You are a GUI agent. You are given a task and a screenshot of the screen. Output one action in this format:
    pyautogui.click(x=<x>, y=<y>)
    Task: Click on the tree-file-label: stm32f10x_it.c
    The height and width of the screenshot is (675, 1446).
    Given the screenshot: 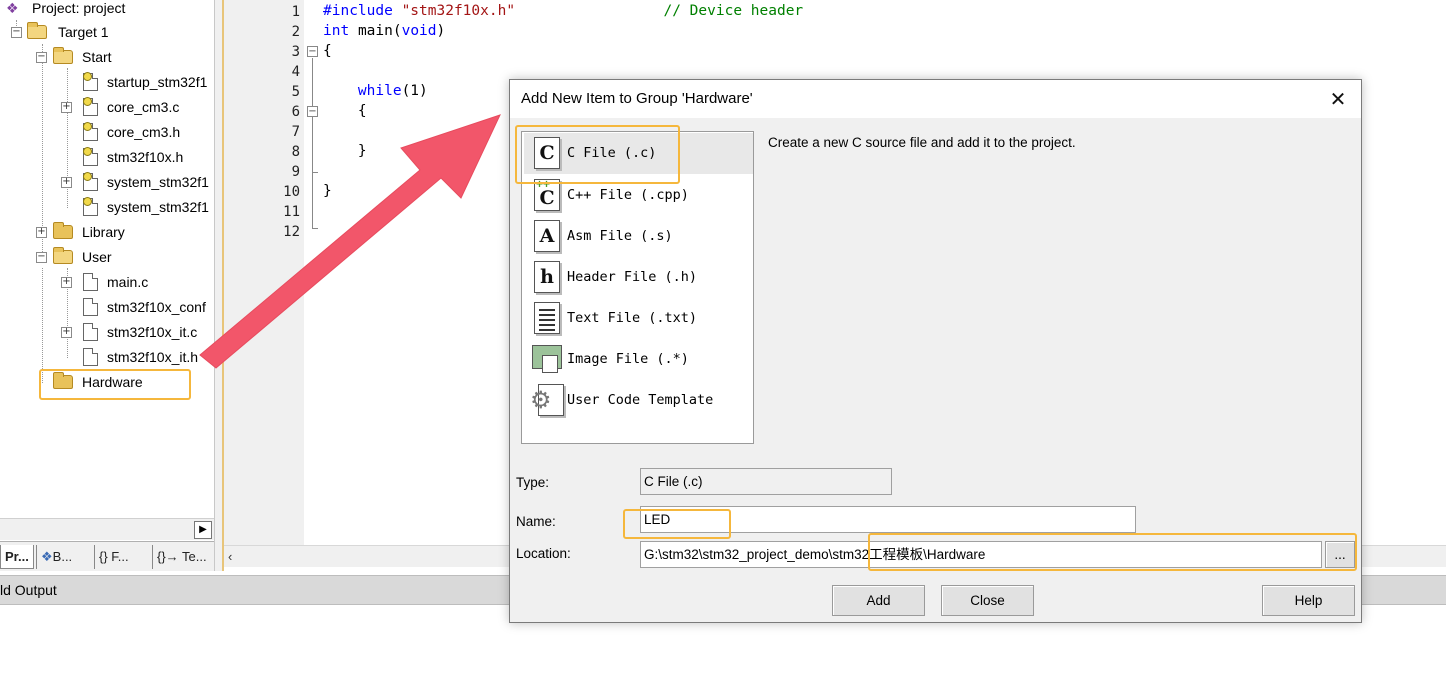 What is the action you would take?
    pyautogui.click(x=152, y=332)
    